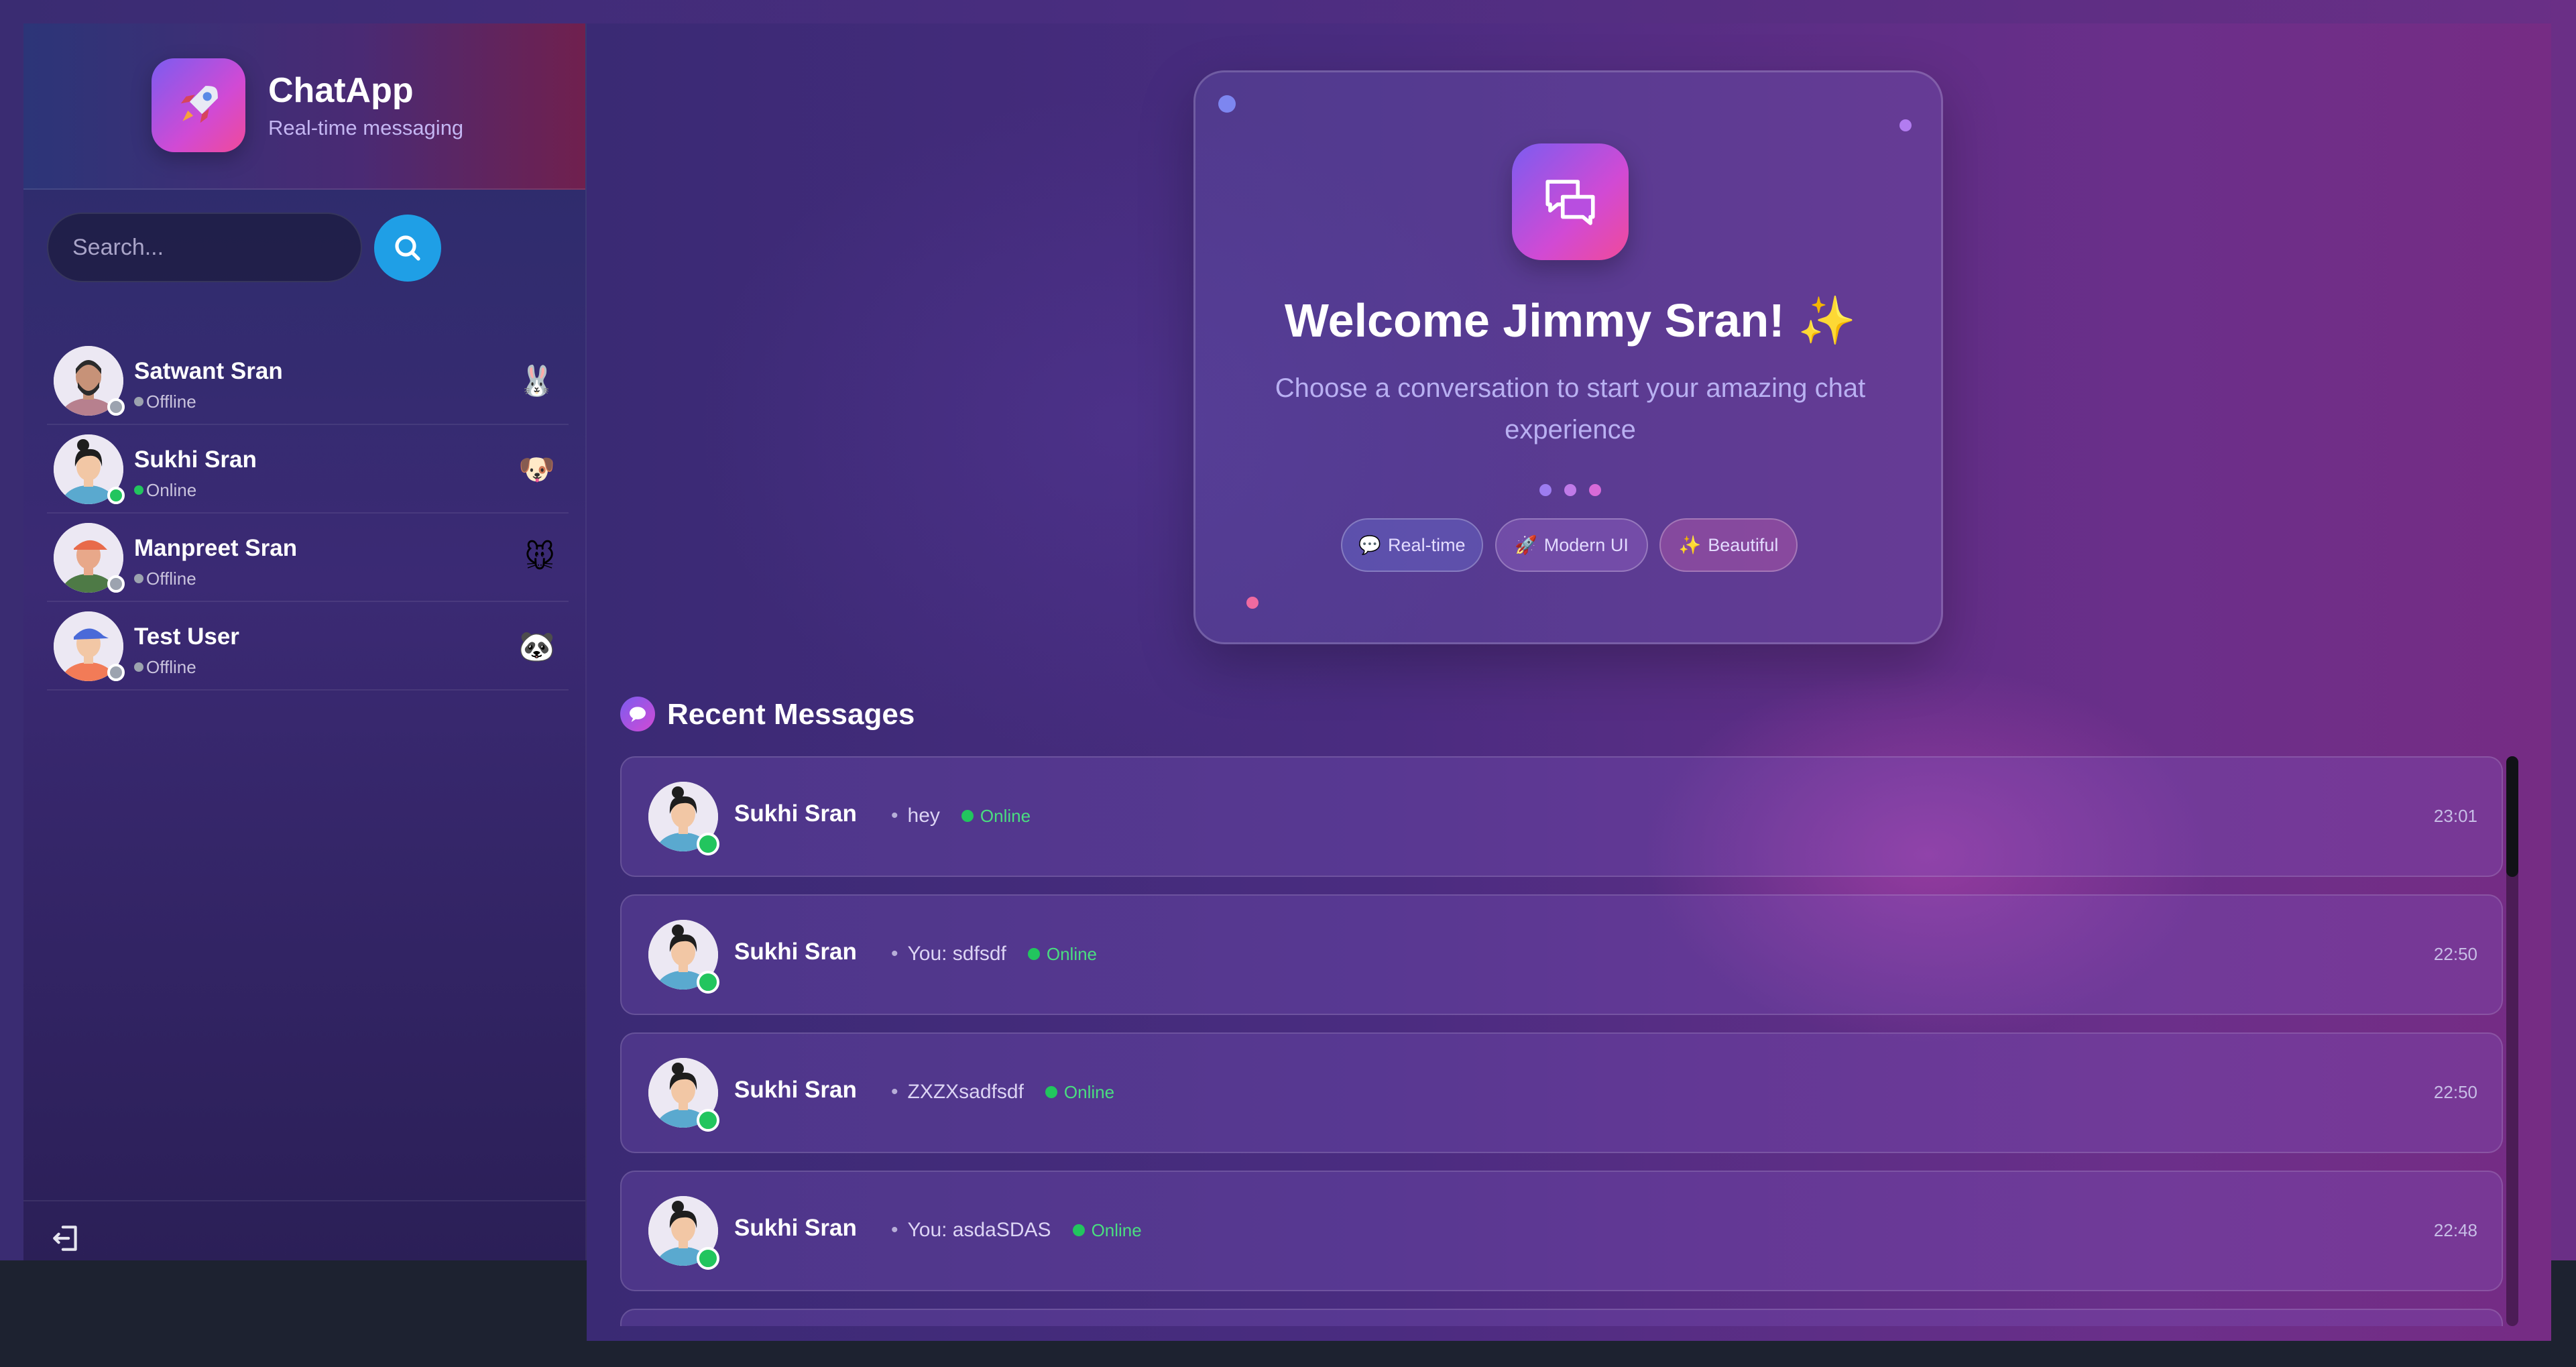 This screenshot has height=1367, width=2576. What do you see at coordinates (1690, 545) in the screenshot?
I see `sparkles-icon: ✨` at bounding box center [1690, 545].